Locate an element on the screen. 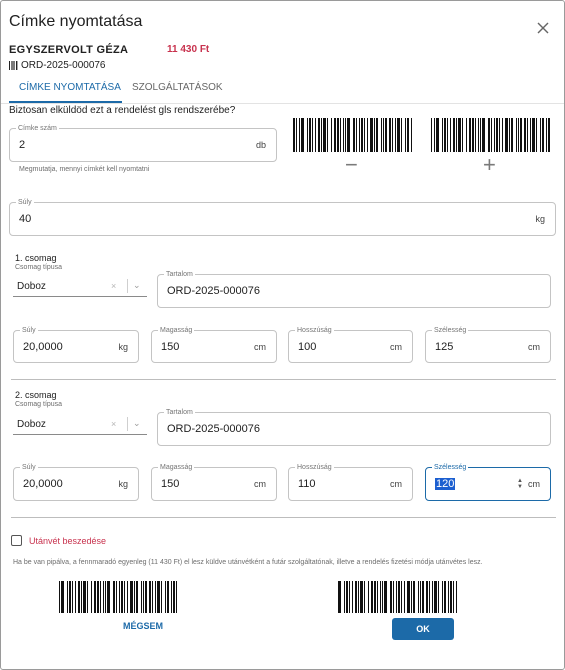 This screenshot has height=670, width=565. package-2-content-field: Tartalom ORD-2025-000076 is located at coordinates (354, 427).